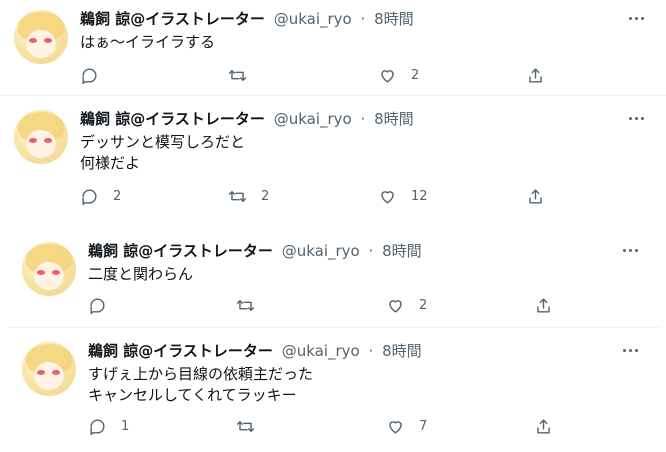 This screenshot has height=452, width=666. I want to click on like-button: 7, so click(406, 426).